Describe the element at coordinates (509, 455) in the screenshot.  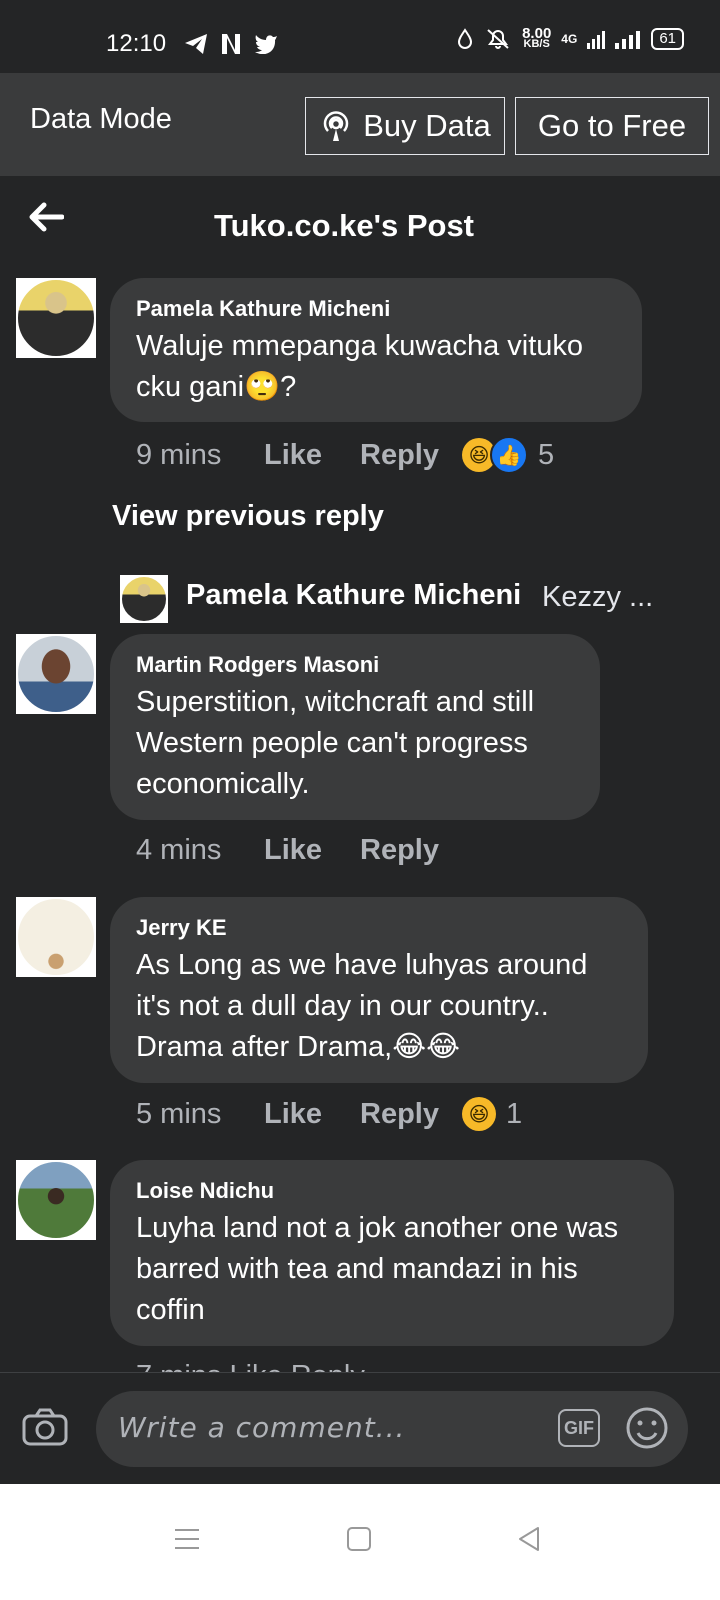
I see `like-reaction-icon: 👍` at that location.